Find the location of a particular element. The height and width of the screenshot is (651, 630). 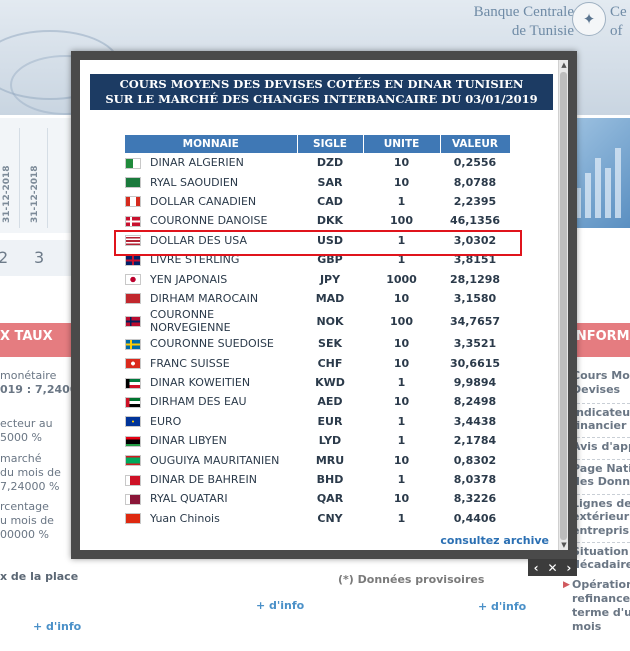

table-row: DOLLAR CANADIEN CAD 1 2,2395 is located at coordinates (317, 201).